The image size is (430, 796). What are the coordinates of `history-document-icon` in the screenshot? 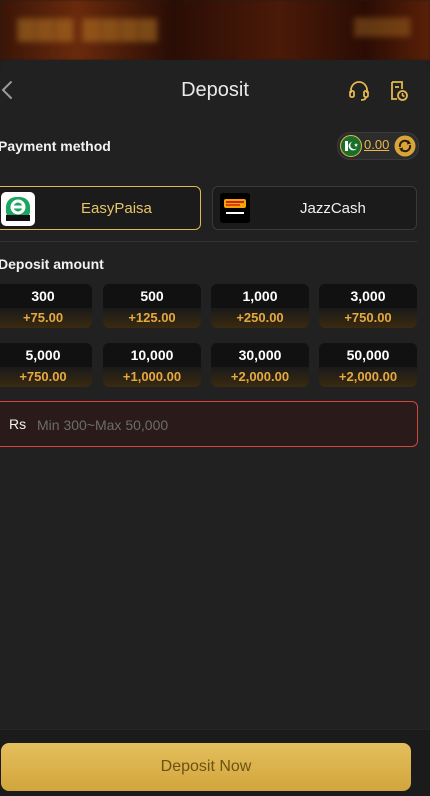 It's located at (399, 91).